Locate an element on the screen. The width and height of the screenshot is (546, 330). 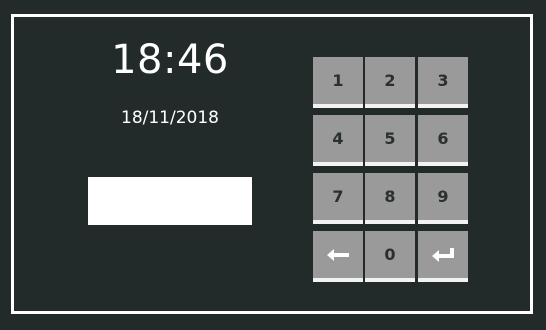
key-0-label: 0 is located at coordinates (390, 254).